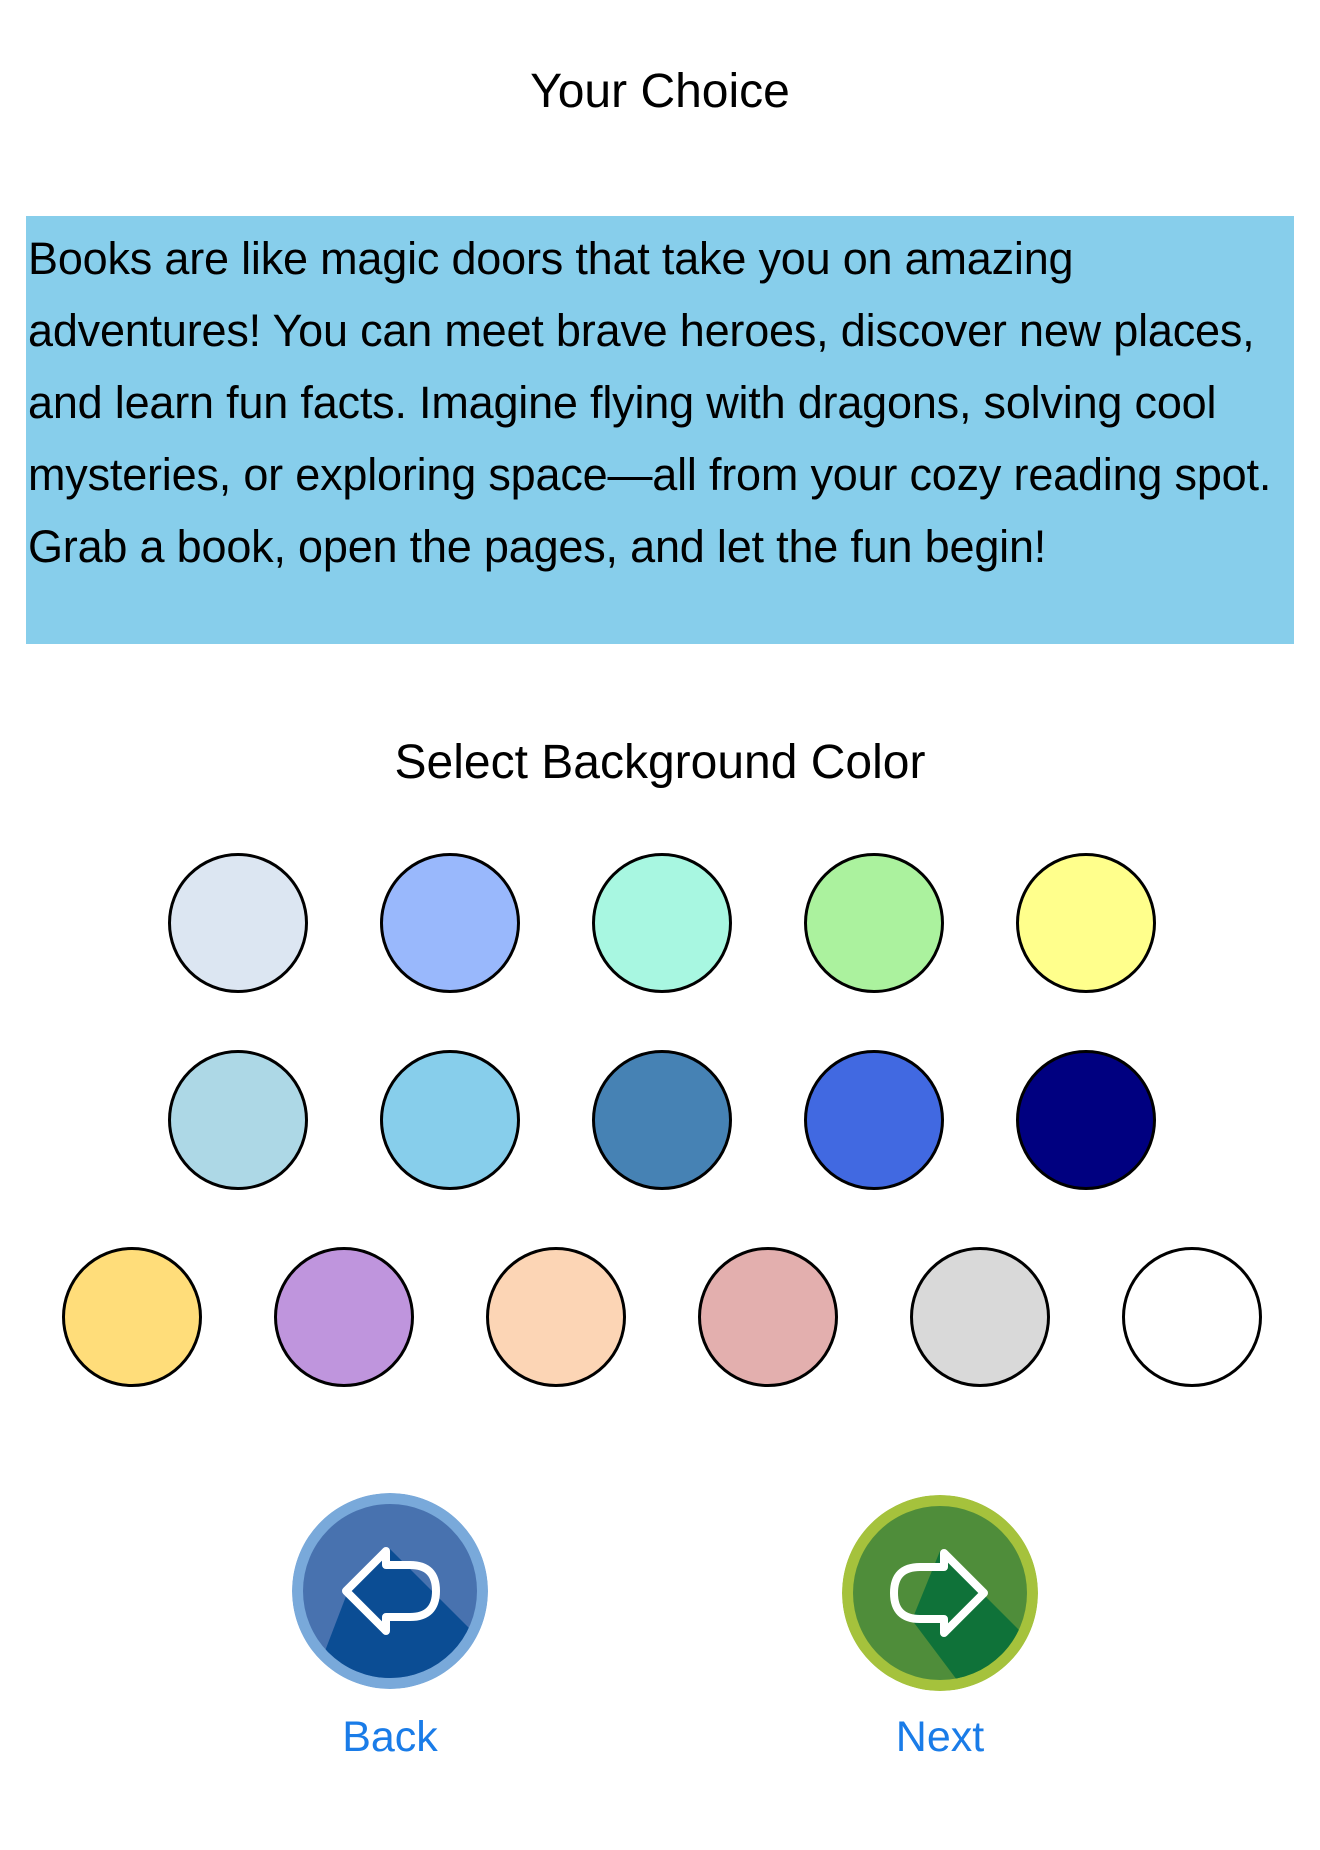  What do you see at coordinates (660, 91) in the screenshot?
I see `page-title: Your Choice` at bounding box center [660, 91].